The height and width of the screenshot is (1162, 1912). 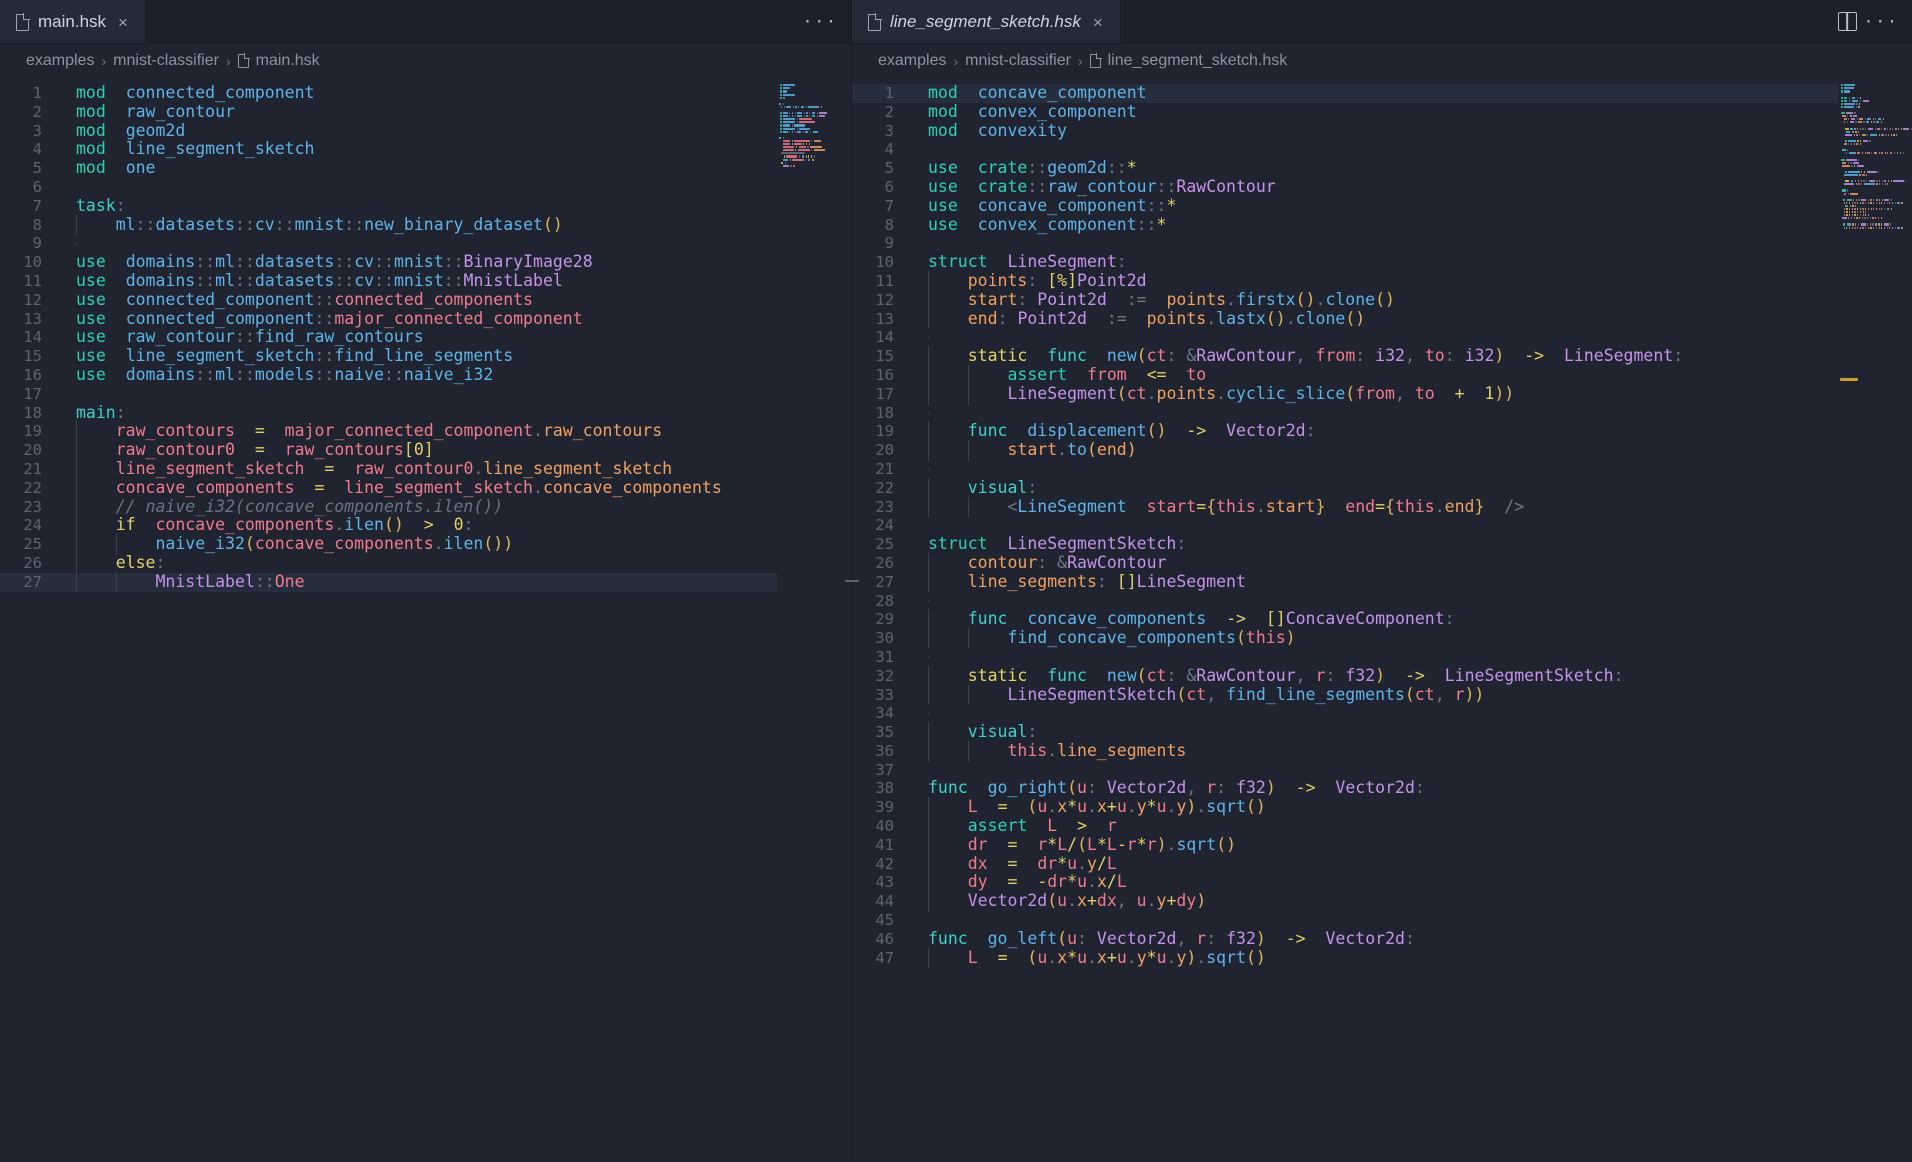 I want to click on breadcrumb-item-2: line_segment_sketch.hsk, so click(x=1198, y=61).